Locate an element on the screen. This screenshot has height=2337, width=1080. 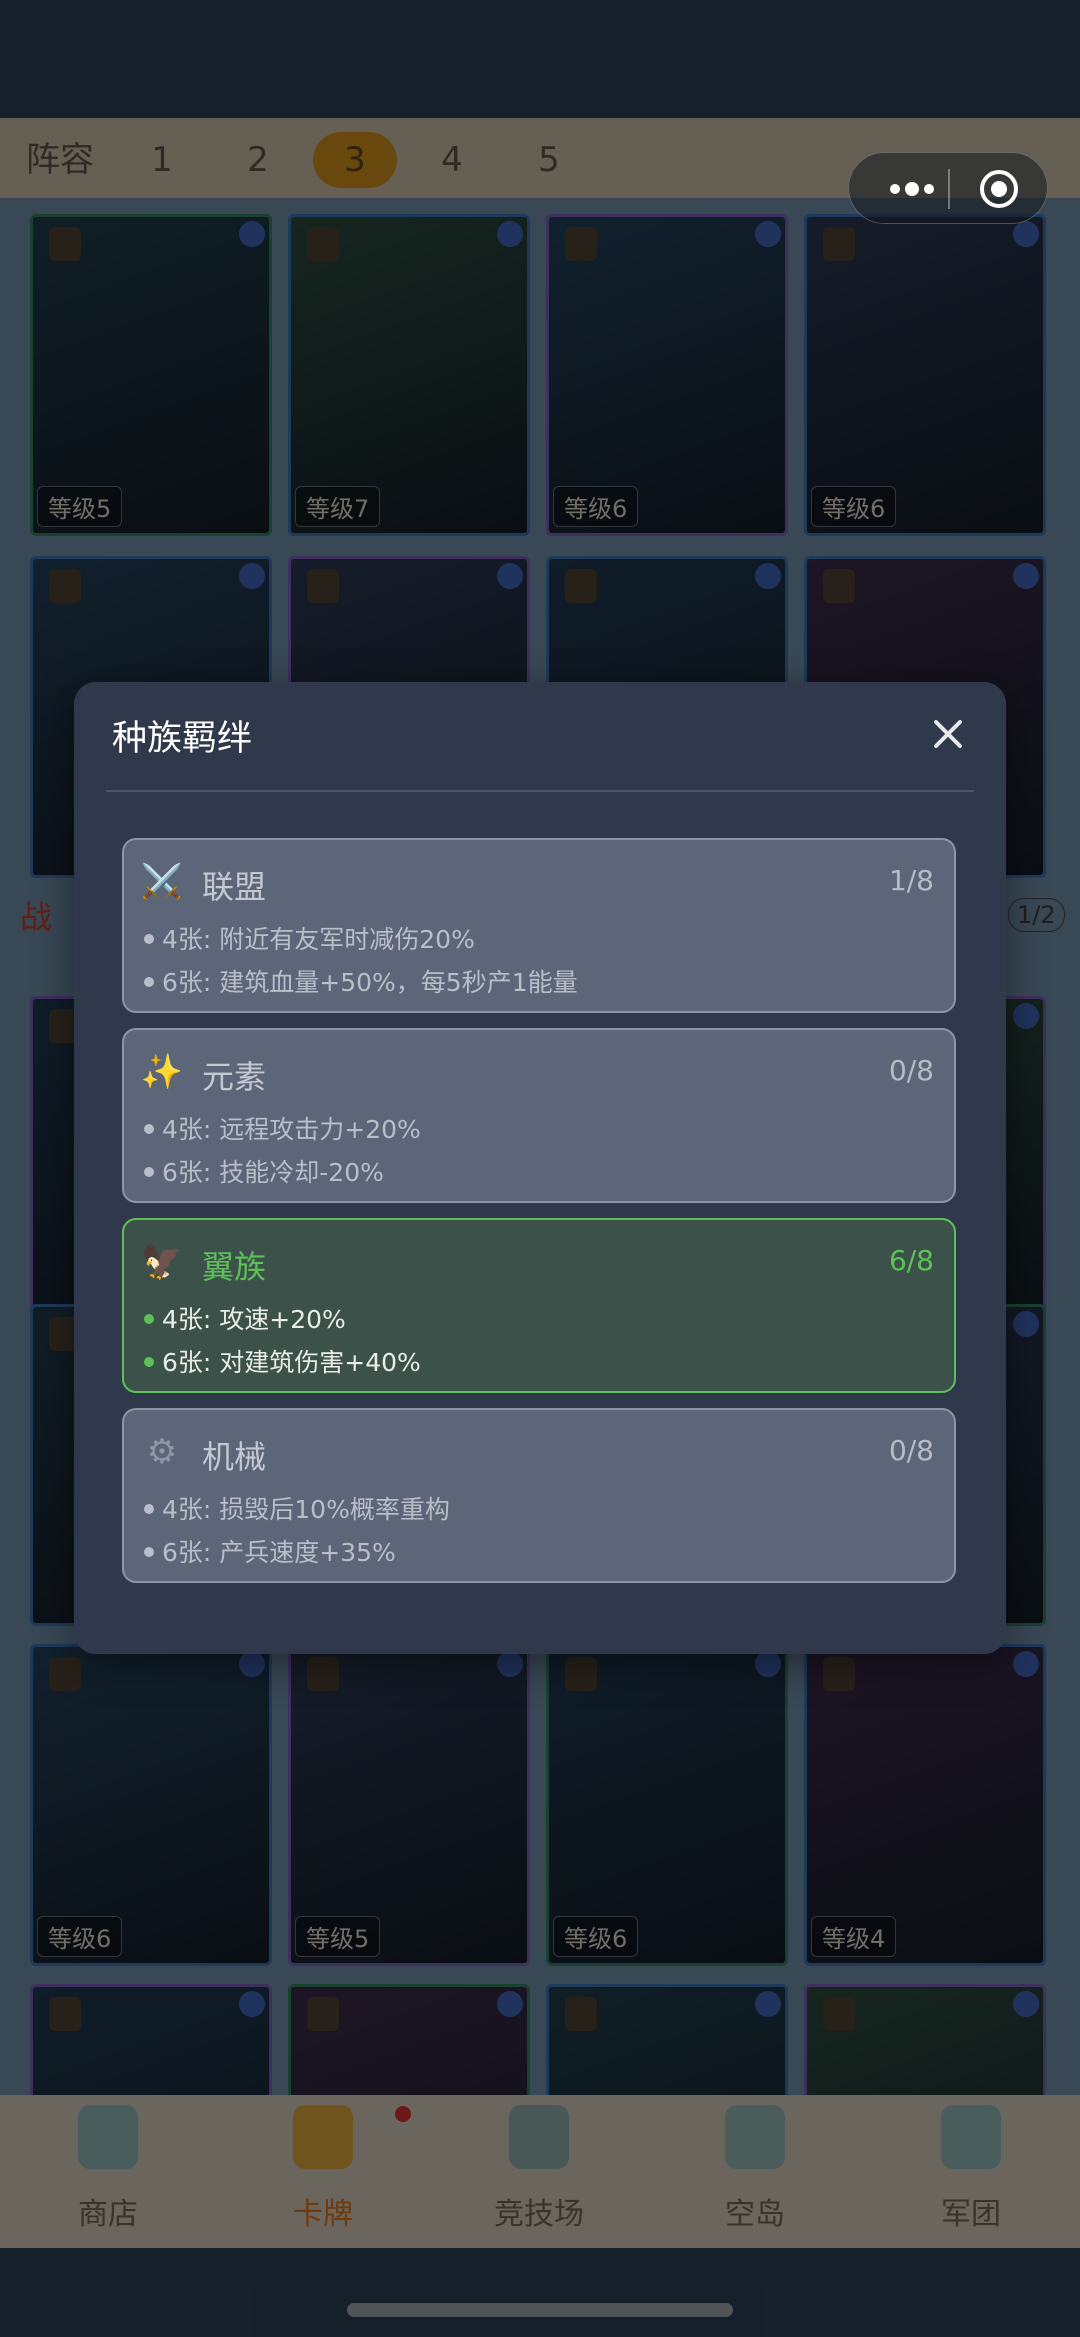
bond-effect-text: 4张: 远程攻击力+20% is located at coordinates (291, 1129).